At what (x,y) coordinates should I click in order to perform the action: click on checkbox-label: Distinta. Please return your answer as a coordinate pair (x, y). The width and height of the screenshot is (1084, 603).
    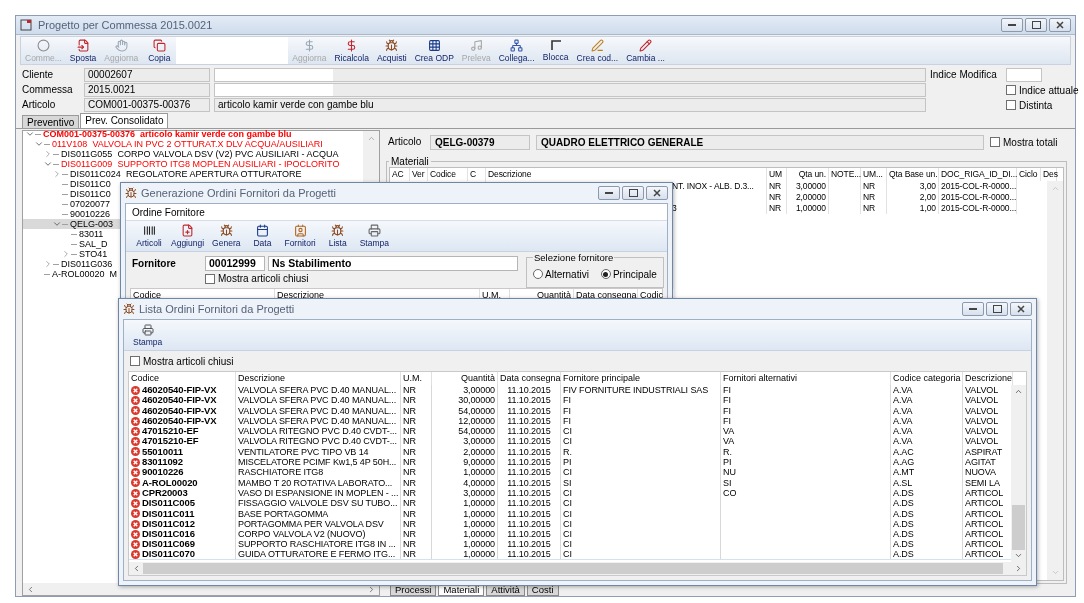
    Looking at the image, I should click on (1036, 105).